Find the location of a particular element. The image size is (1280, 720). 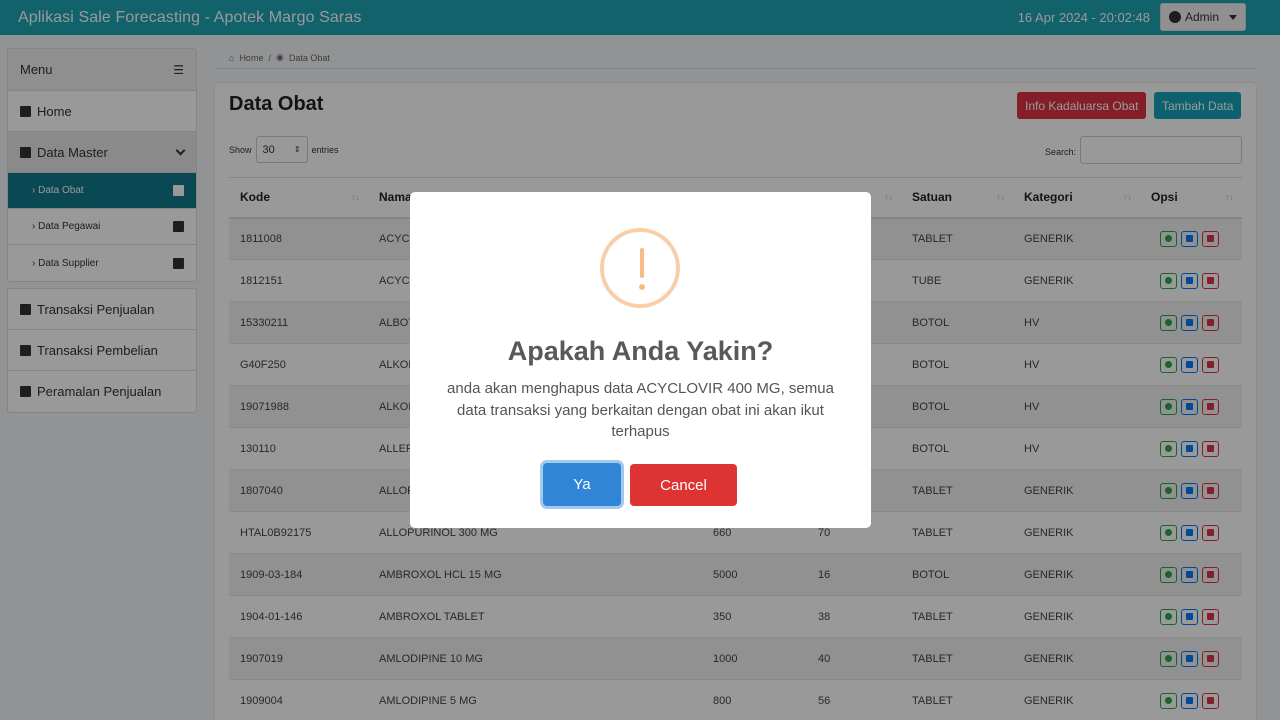

cancel-button: Cancel is located at coordinates (683, 485).